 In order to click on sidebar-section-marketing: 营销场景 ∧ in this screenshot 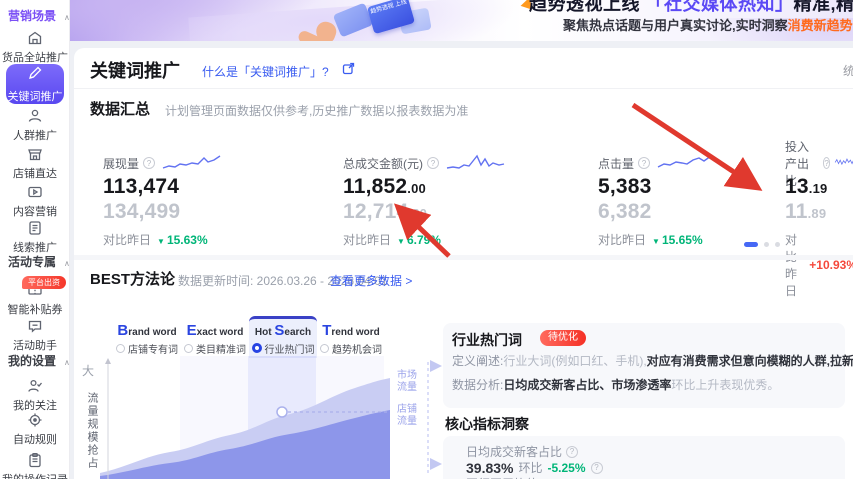, I will do `click(39, 15)`.